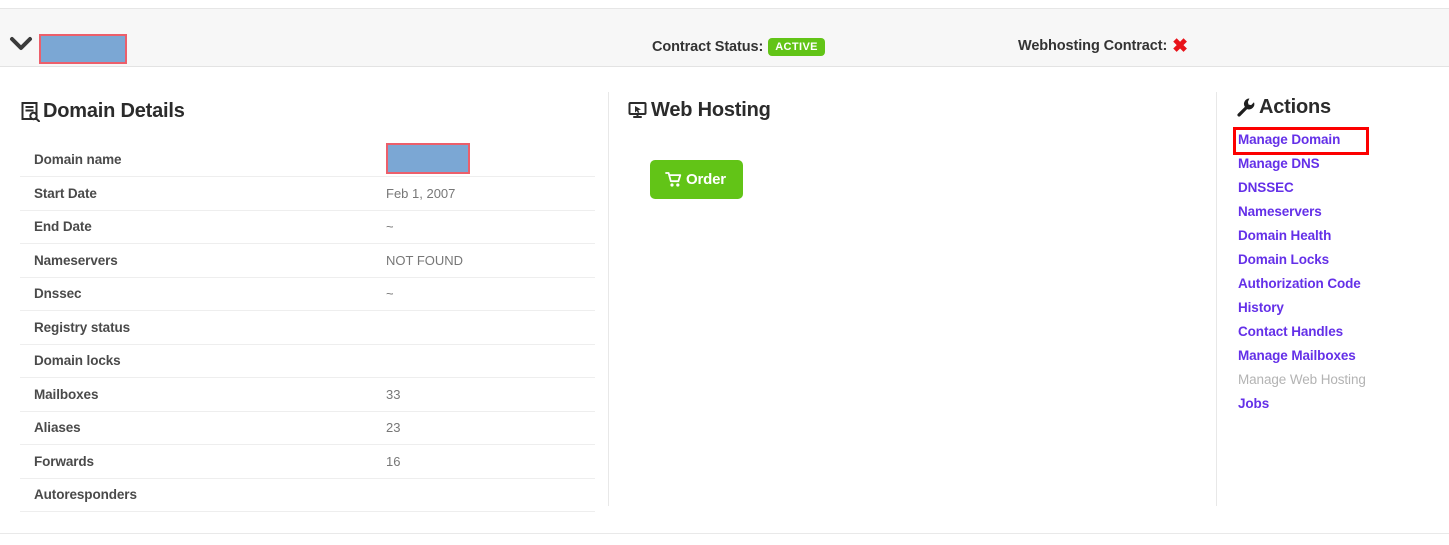  I want to click on contract-status-label: Contract Status:, so click(708, 47).